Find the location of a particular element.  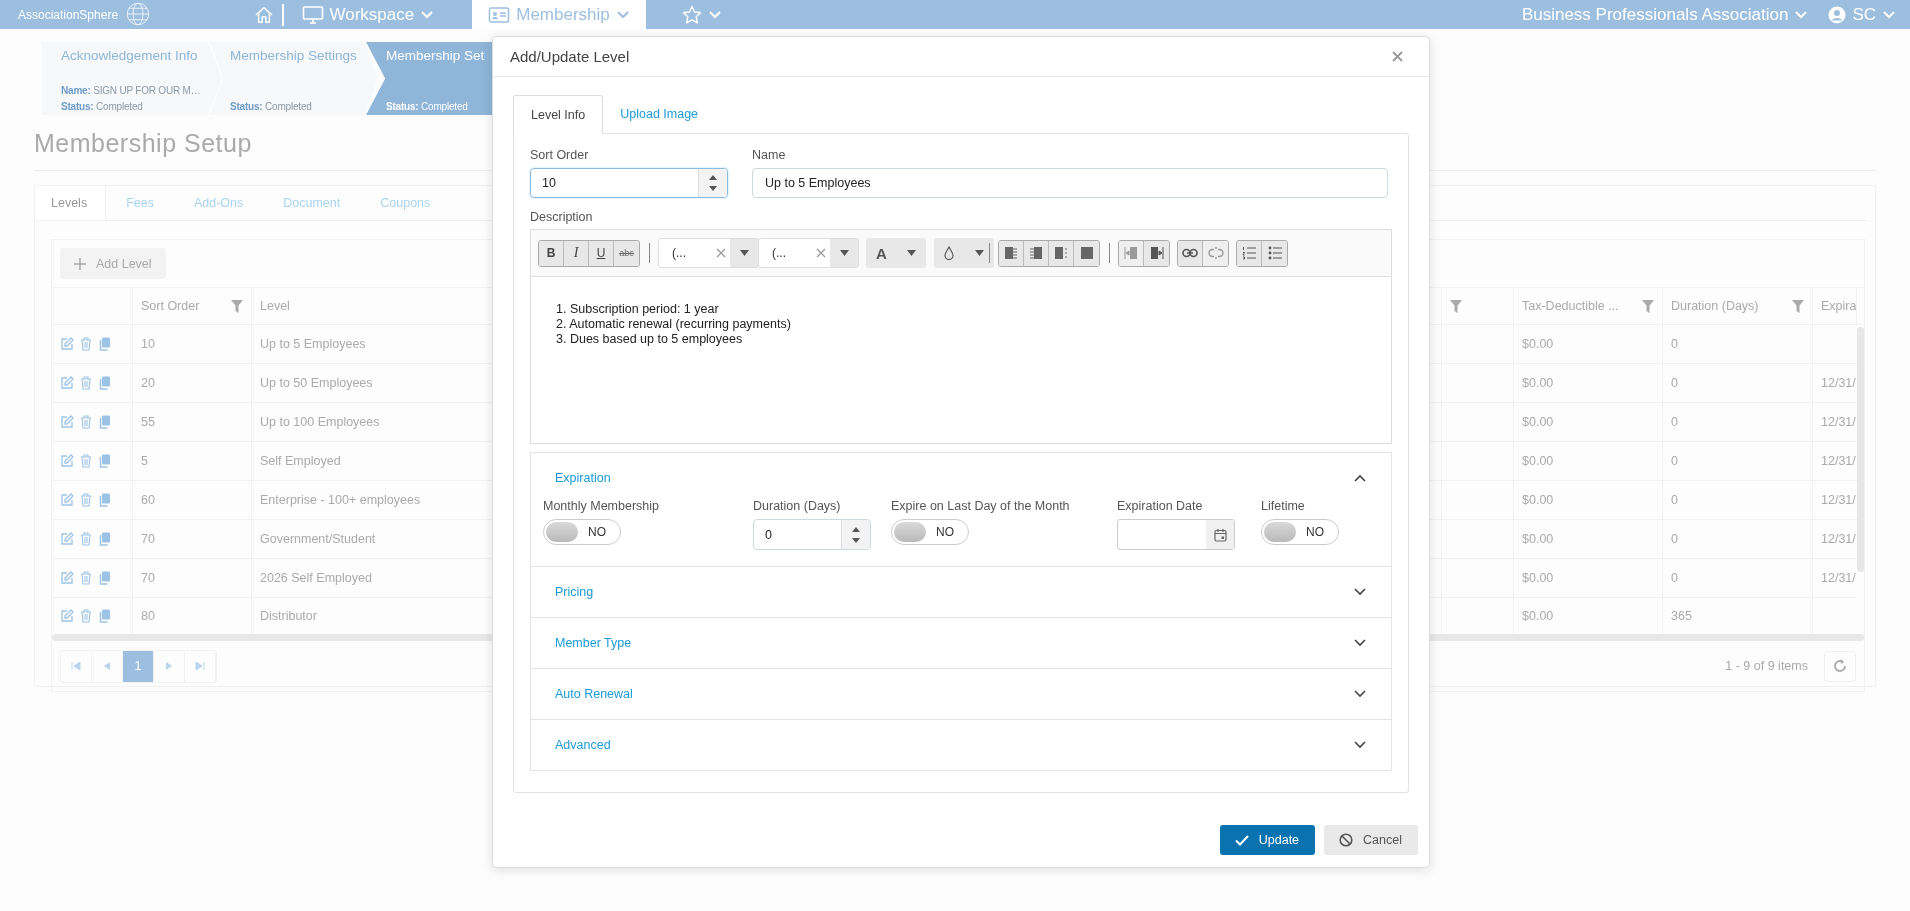

table-cell: Up to 50 Employees is located at coordinates (316, 383).